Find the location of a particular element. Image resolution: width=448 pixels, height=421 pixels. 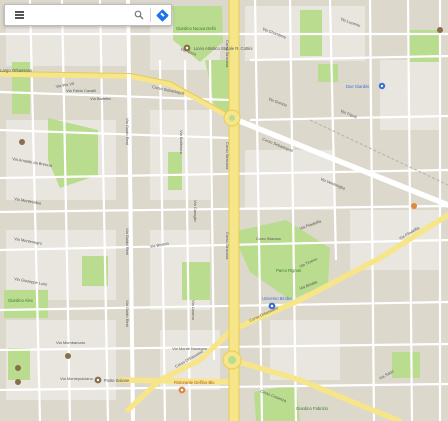

poi-marker-mid-left is located at coordinates (68, 356).